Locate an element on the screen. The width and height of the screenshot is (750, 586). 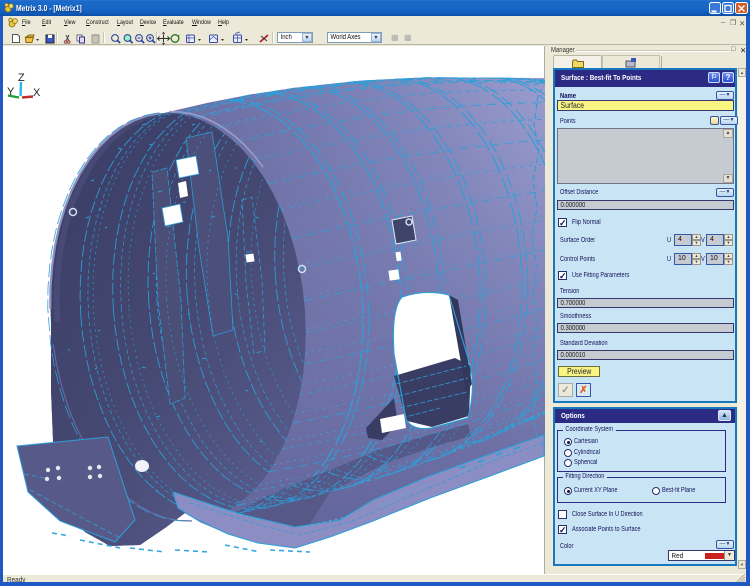
svg-text: X is located at coordinates (37, 93).